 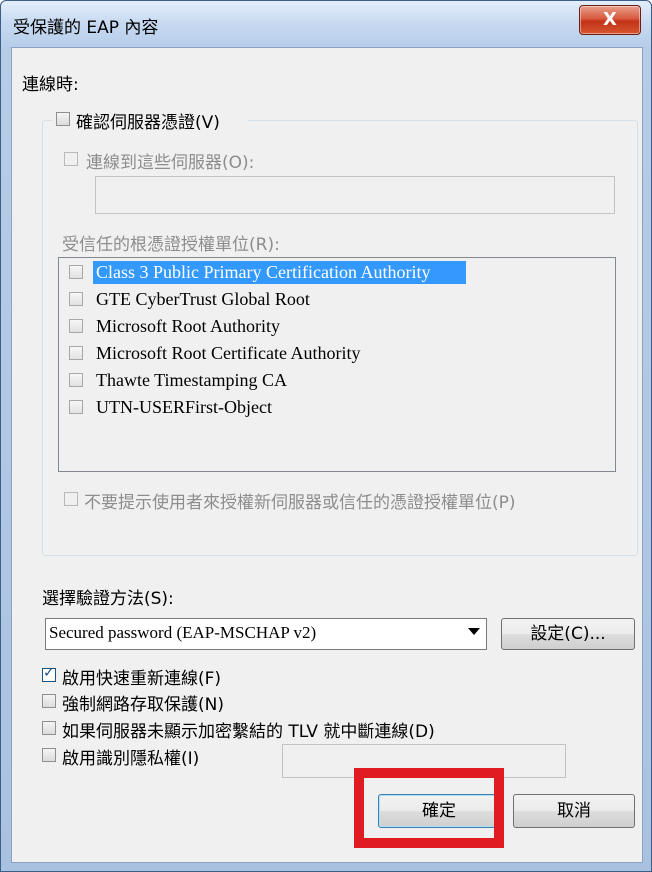 I want to click on verify-cert-box, so click(x=63, y=119).